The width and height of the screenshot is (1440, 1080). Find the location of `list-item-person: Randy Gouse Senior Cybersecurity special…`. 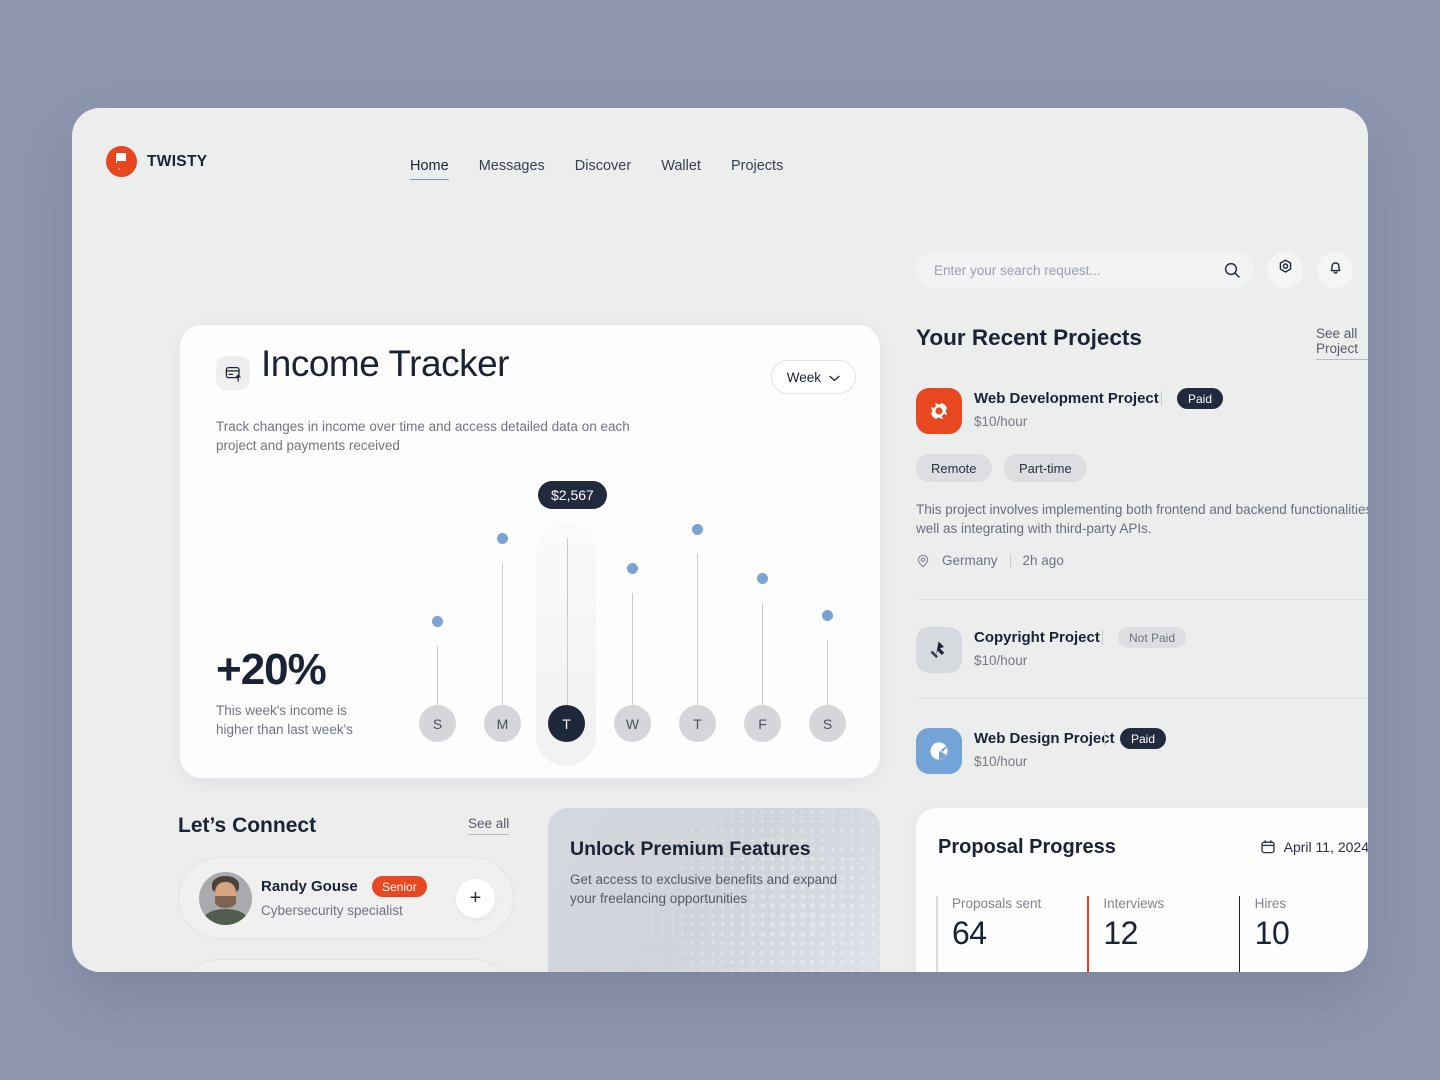

list-item-person: Randy Gouse Senior Cybersecurity special… is located at coordinates (346, 898).